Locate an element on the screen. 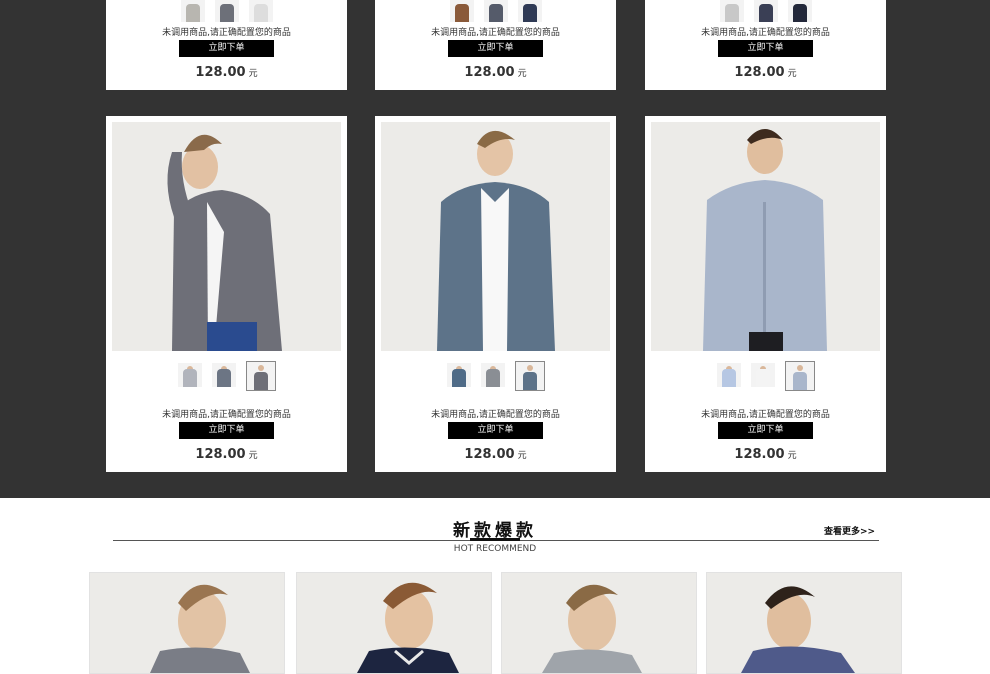 This screenshot has width=990, height=674. section-title-underline is located at coordinates (495, 539).